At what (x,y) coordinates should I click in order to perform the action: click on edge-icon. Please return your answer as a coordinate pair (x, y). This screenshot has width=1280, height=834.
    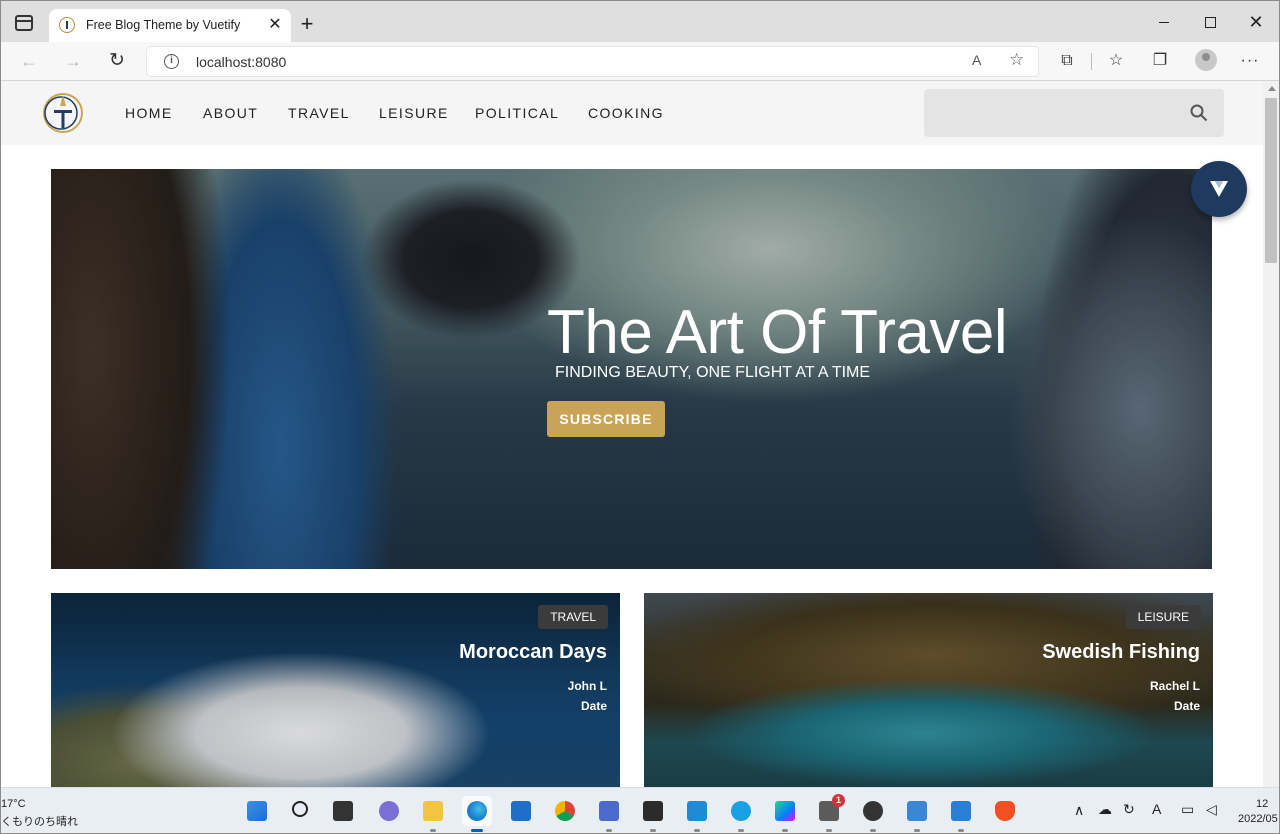
    Looking at the image, I should click on (477, 811).